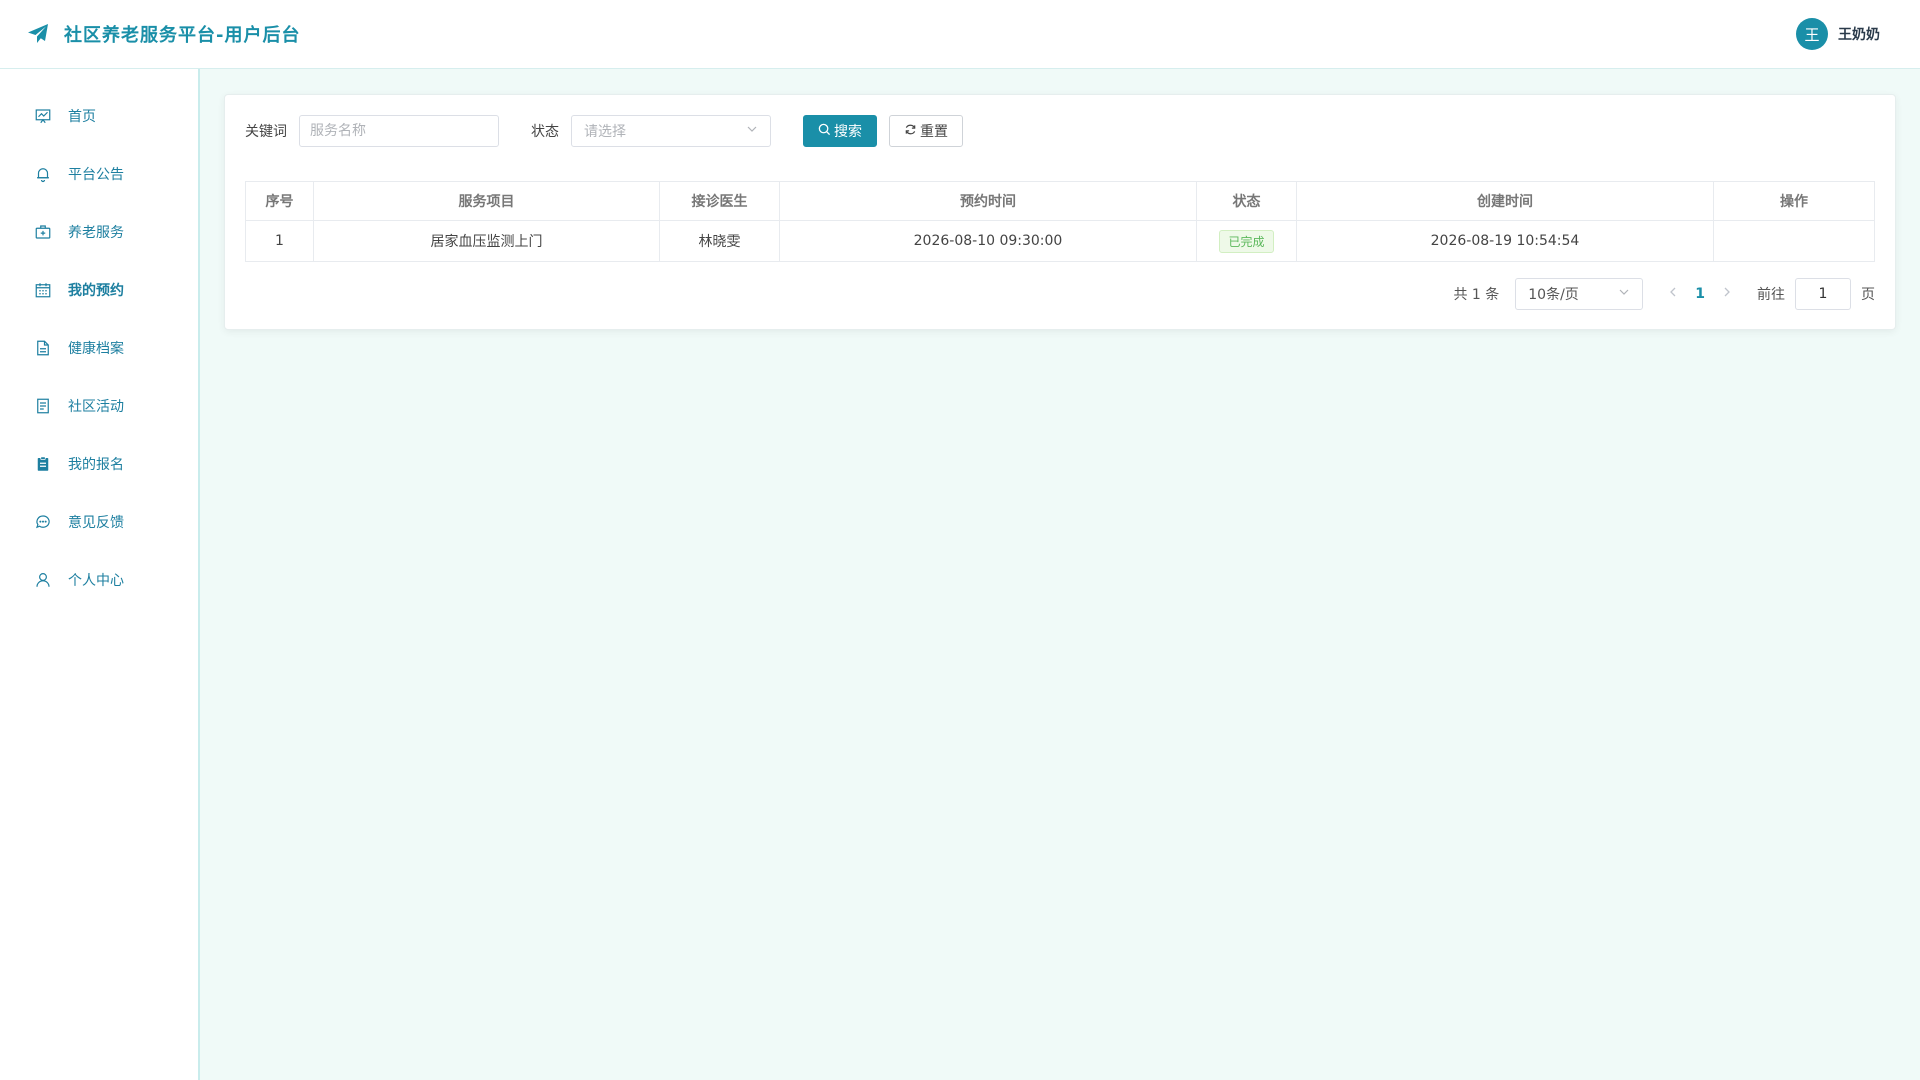 The height and width of the screenshot is (1080, 1920). What do you see at coordinates (38, 34) in the screenshot?
I see `paper-plane-icon` at bounding box center [38, 34].